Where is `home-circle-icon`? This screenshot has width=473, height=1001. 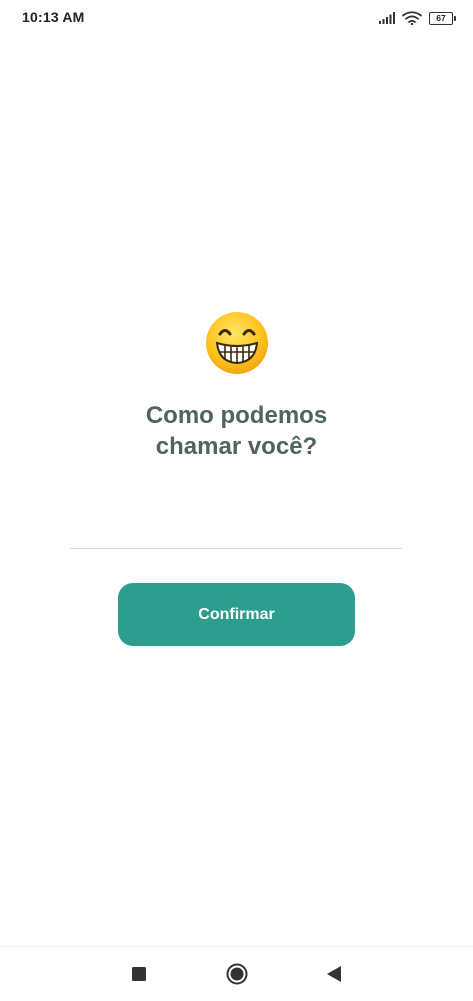 home-circle-icon is located at coordinates (237, 974).